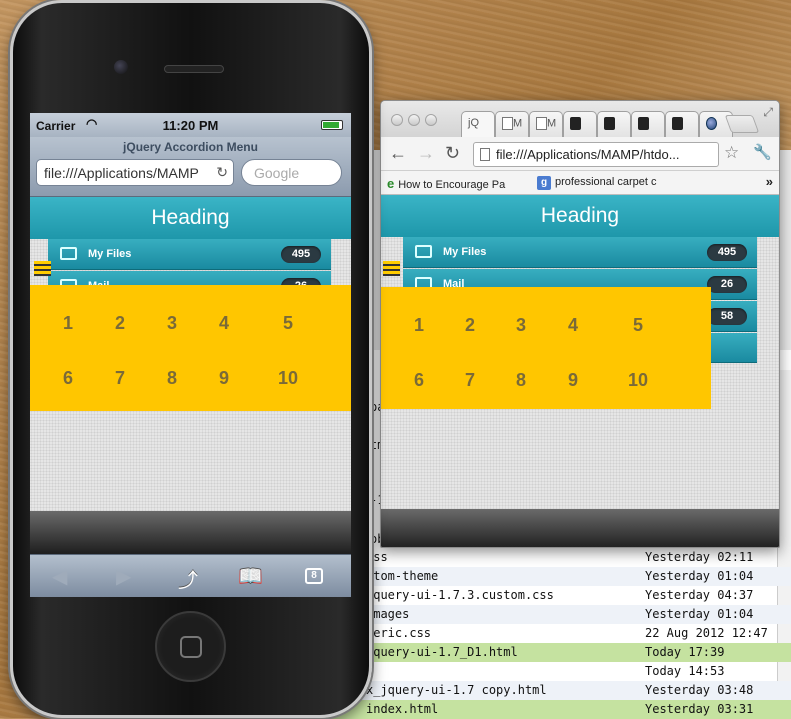  I want to click on finder-row: css Yesterday 02:11, so click(545, 557).